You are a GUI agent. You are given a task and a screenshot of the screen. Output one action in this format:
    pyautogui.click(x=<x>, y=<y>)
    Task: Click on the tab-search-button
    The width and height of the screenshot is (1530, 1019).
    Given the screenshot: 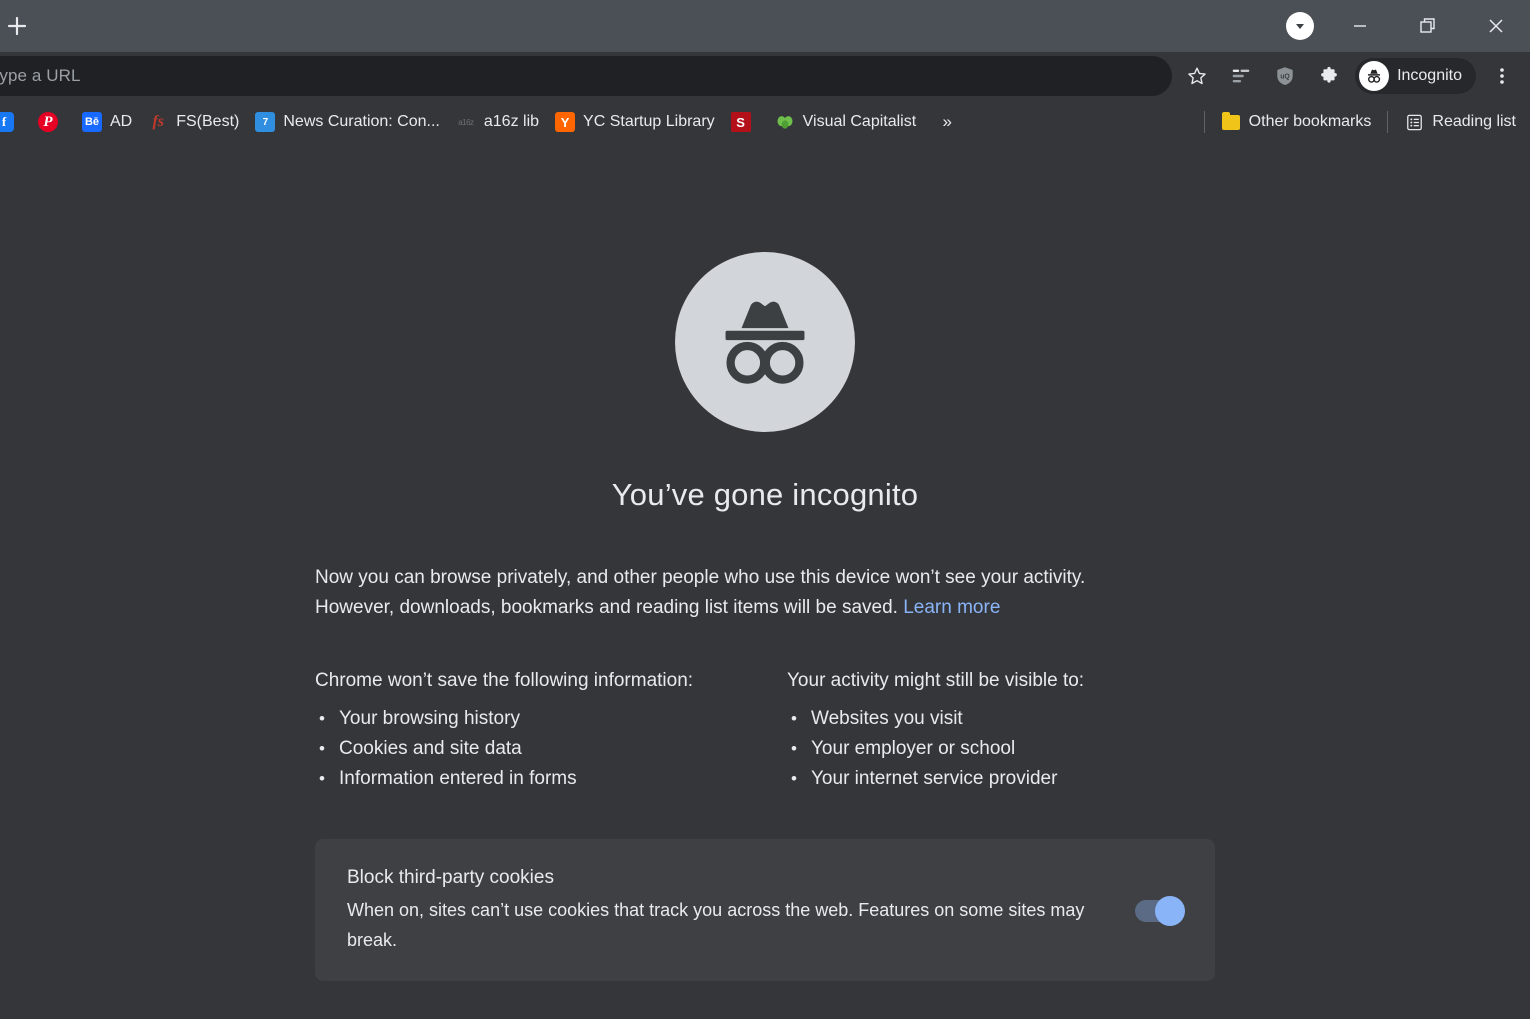 What is the action you would take?
    pyautogui.click(x=1300, y=26)
    